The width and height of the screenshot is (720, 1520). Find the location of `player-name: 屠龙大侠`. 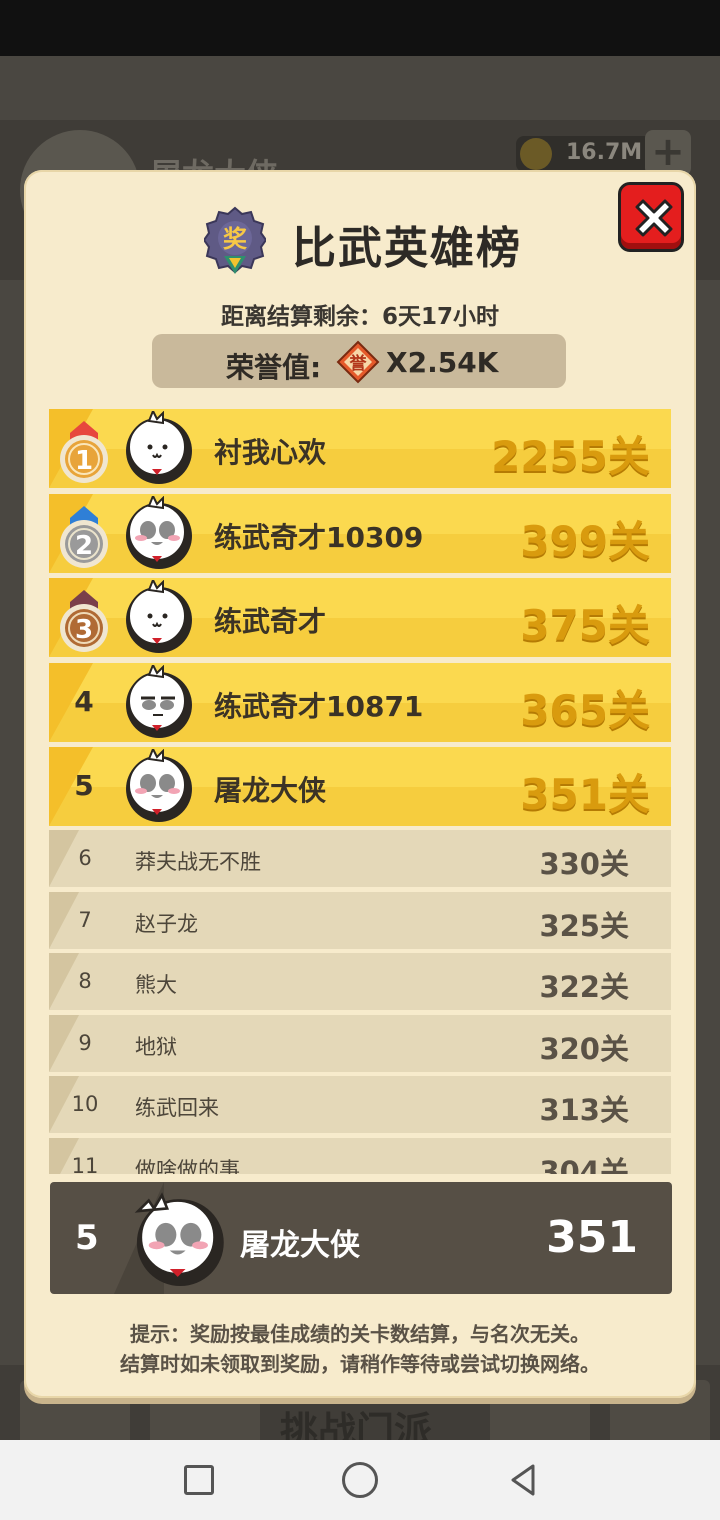

player-name: 屠龙大侠 is located at coordinates (270, 790).